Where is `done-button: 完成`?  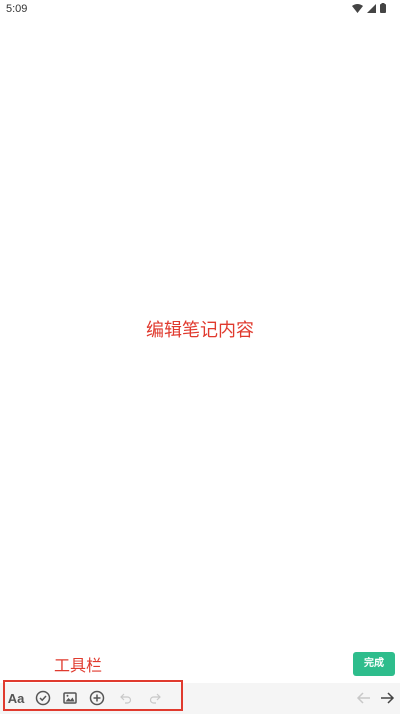
done-button: 完成 is located at coordinates (374, 664).